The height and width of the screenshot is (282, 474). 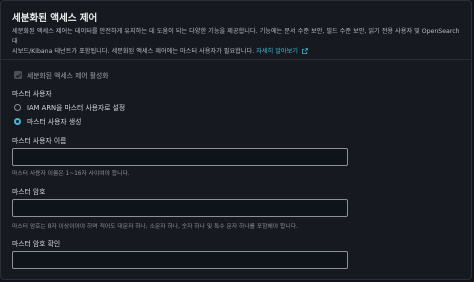 I want to click on enable-fgac-checkbox-row: 세분화된 액세스 제어 활성화, so click(x=61, y=75).